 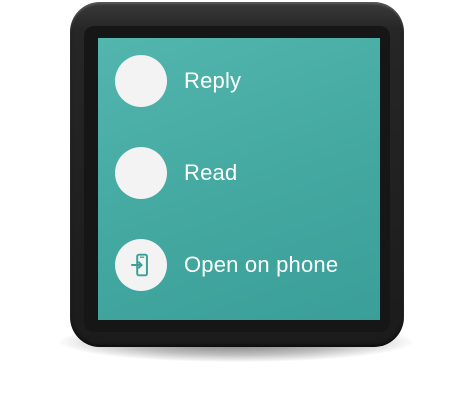 What do you see at coordinates (213, 80) in the screenshot?
I see `reply-label: Reply` at bounding box center [213, 80].